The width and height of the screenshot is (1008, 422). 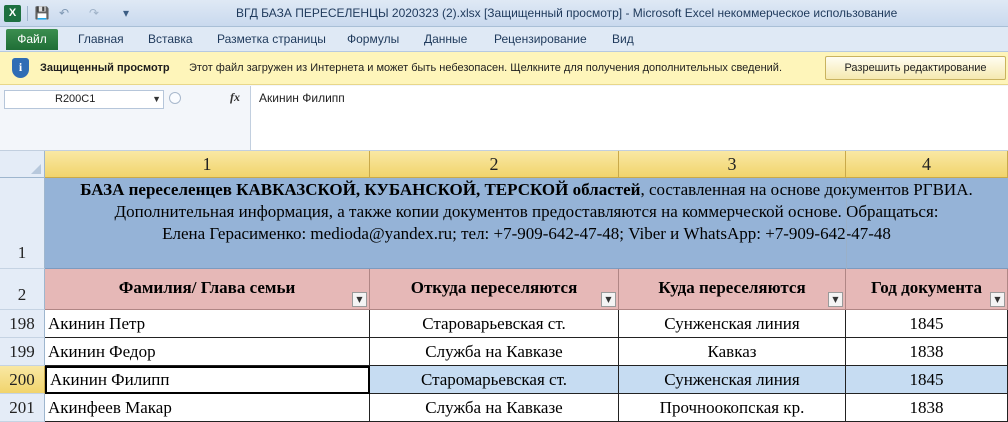 I want to click on excel-app-icon: X, so click(x=12, y=13).